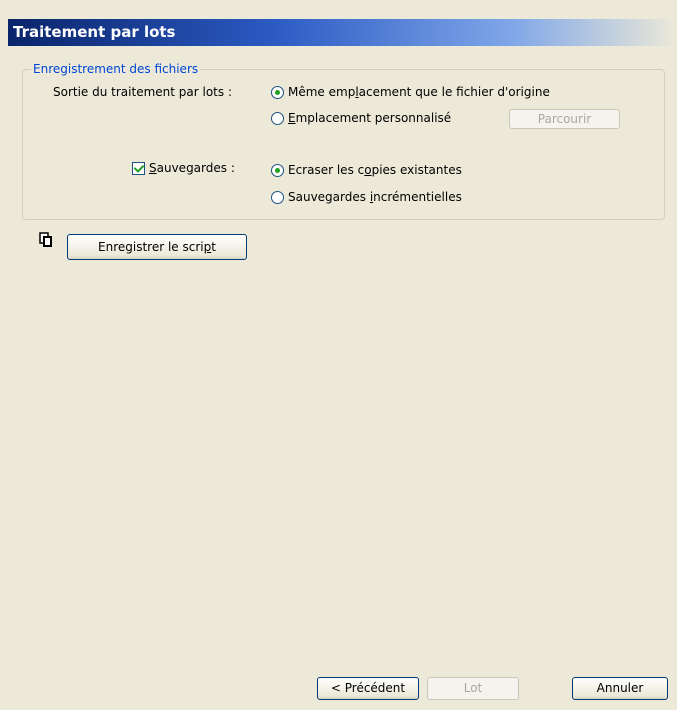  Describe the element at coordinates (192, 168) in the screenshot. I see `backups-checkbox-label: Sauvegardes :` at that location.